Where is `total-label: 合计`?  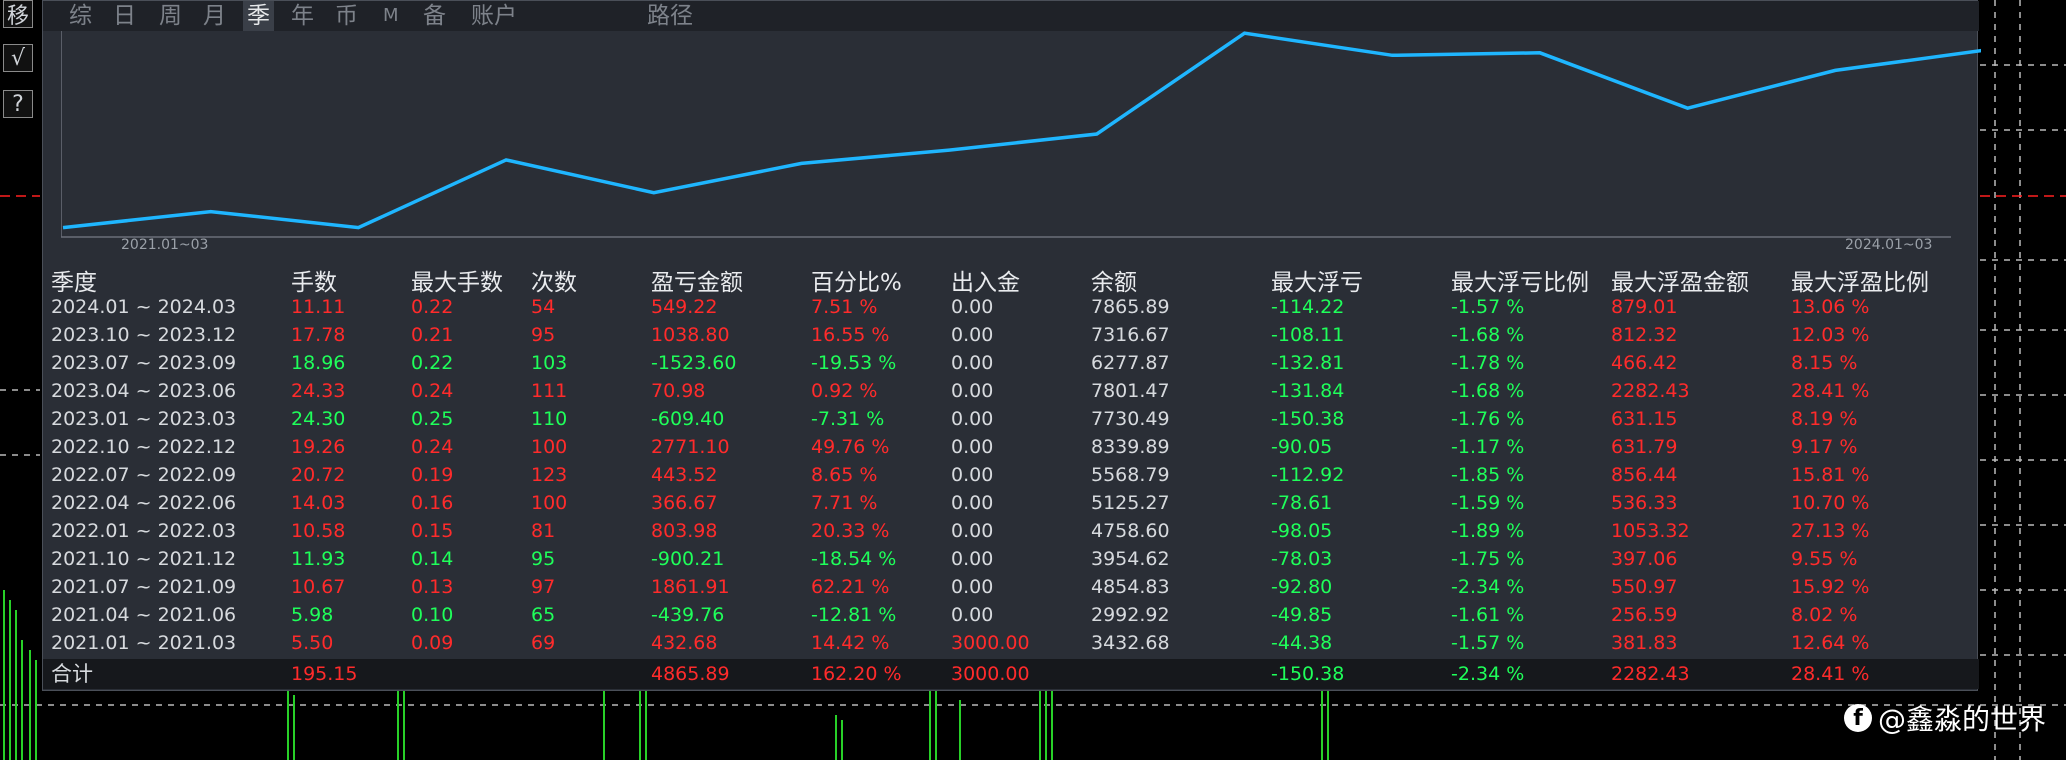 total-label: 合计 is located at coordinates (72, 674).